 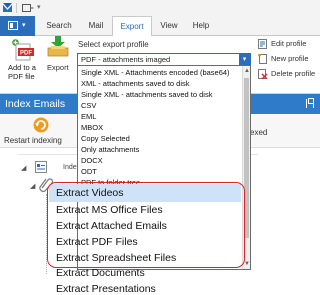 I want to click on list-item: CSV, so click(x=88, y=106).